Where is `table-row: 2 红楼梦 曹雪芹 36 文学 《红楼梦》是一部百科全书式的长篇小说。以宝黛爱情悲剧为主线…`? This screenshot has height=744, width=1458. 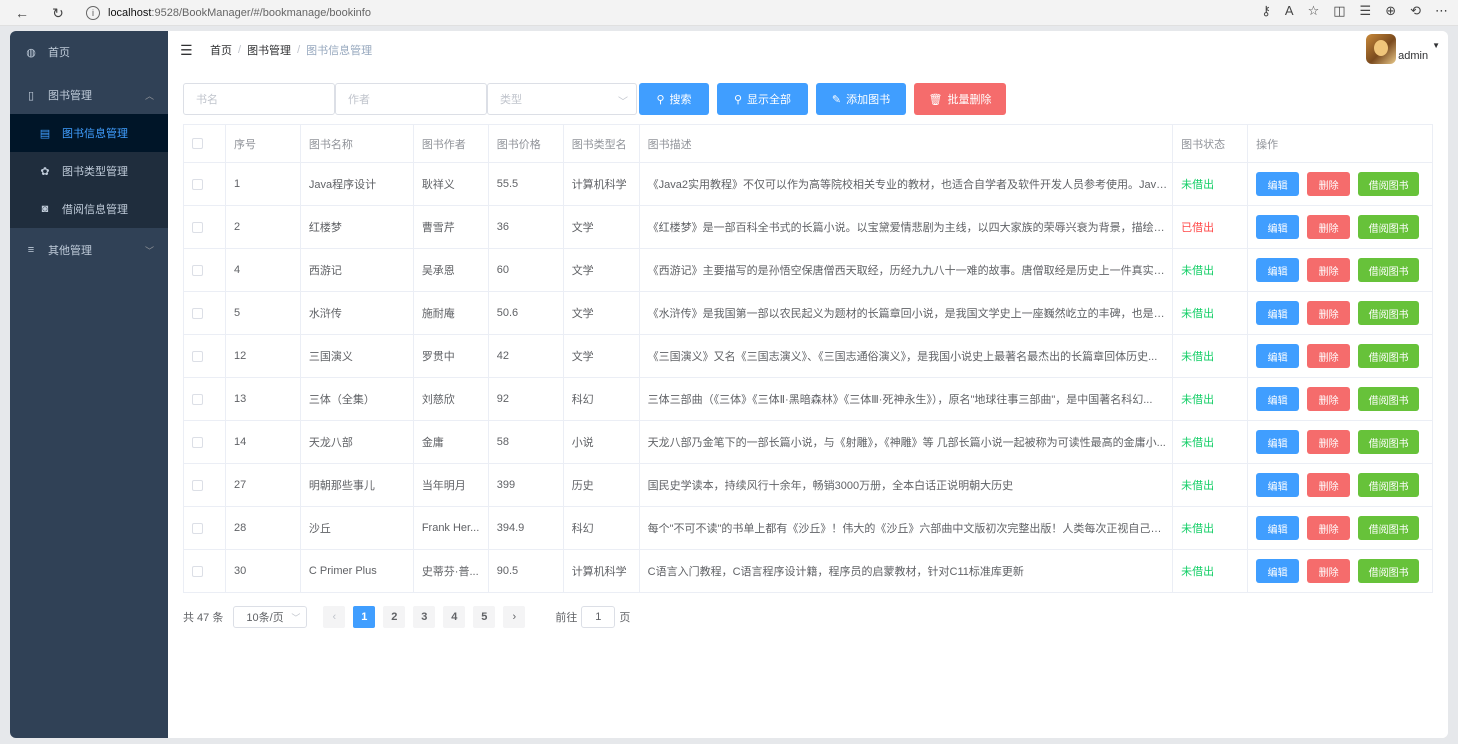
table-row: 2 红楼梦 曹雪芹 36 文学 《红楼梦》是一部百科全书式的长篇小说。以宝黛爱情悲剧为主线… is located at coordinates (808, 227).